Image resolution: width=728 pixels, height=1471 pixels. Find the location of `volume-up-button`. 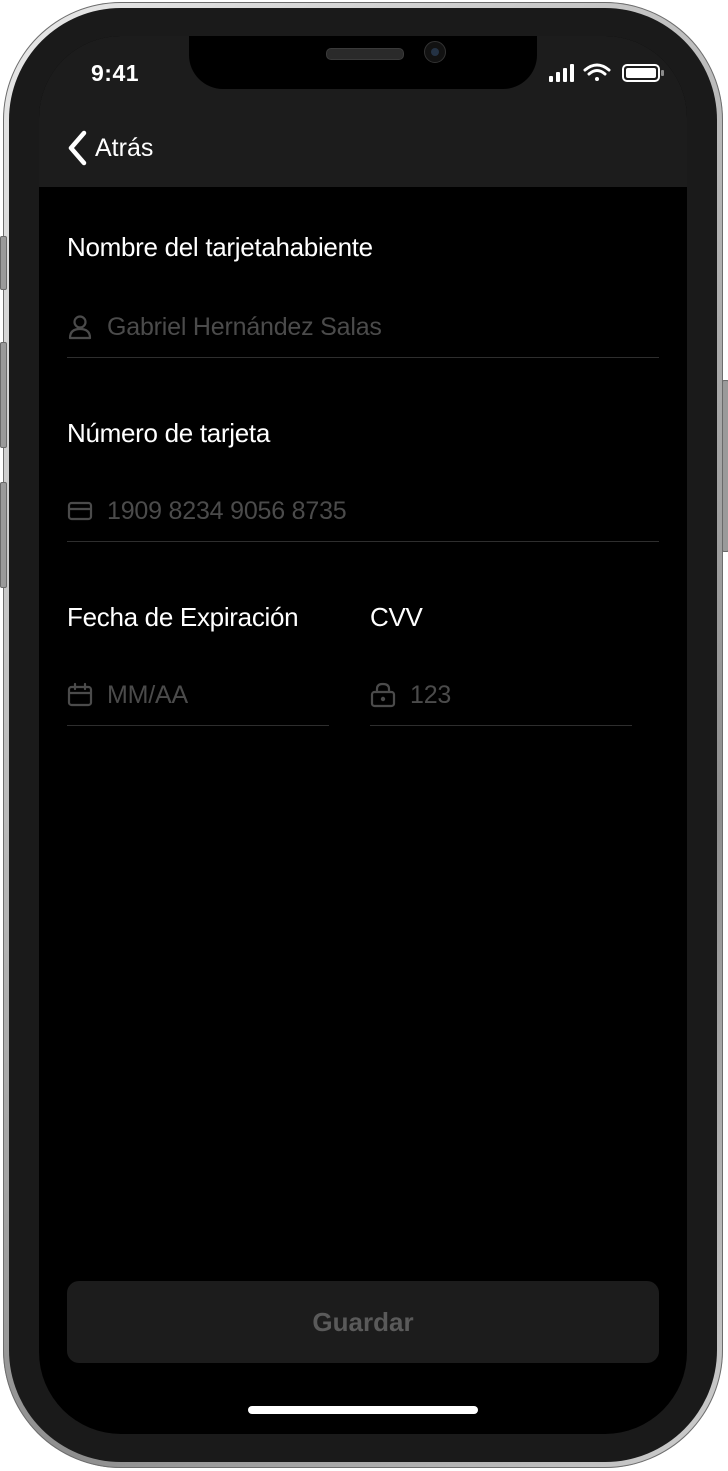

volume-up-button is located at coordinates (3, 395).